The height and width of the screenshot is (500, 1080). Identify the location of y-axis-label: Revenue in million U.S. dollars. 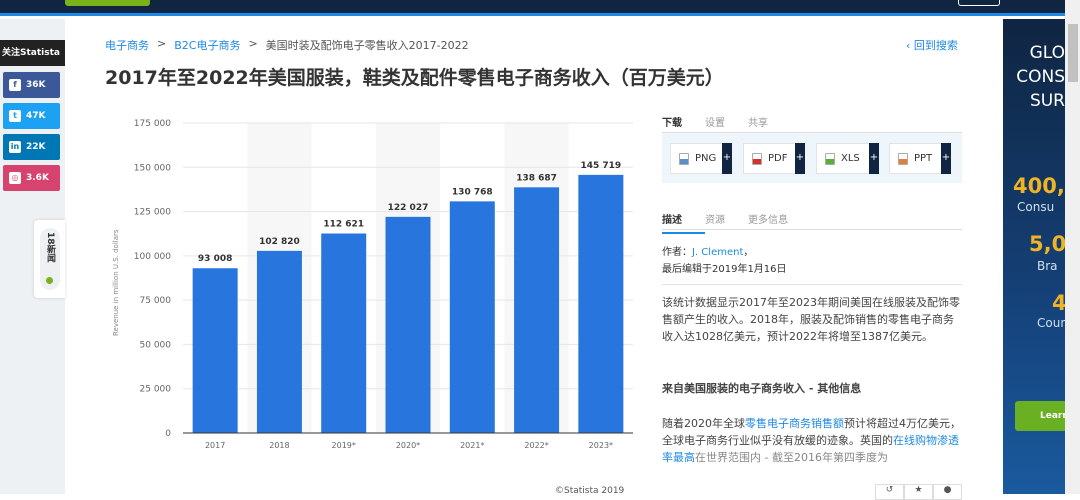
(116, 282).